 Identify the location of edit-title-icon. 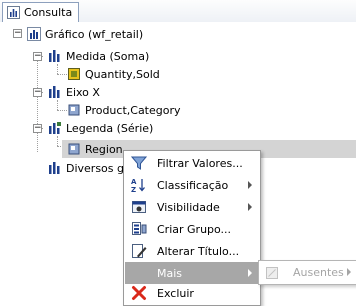
(139, 251).